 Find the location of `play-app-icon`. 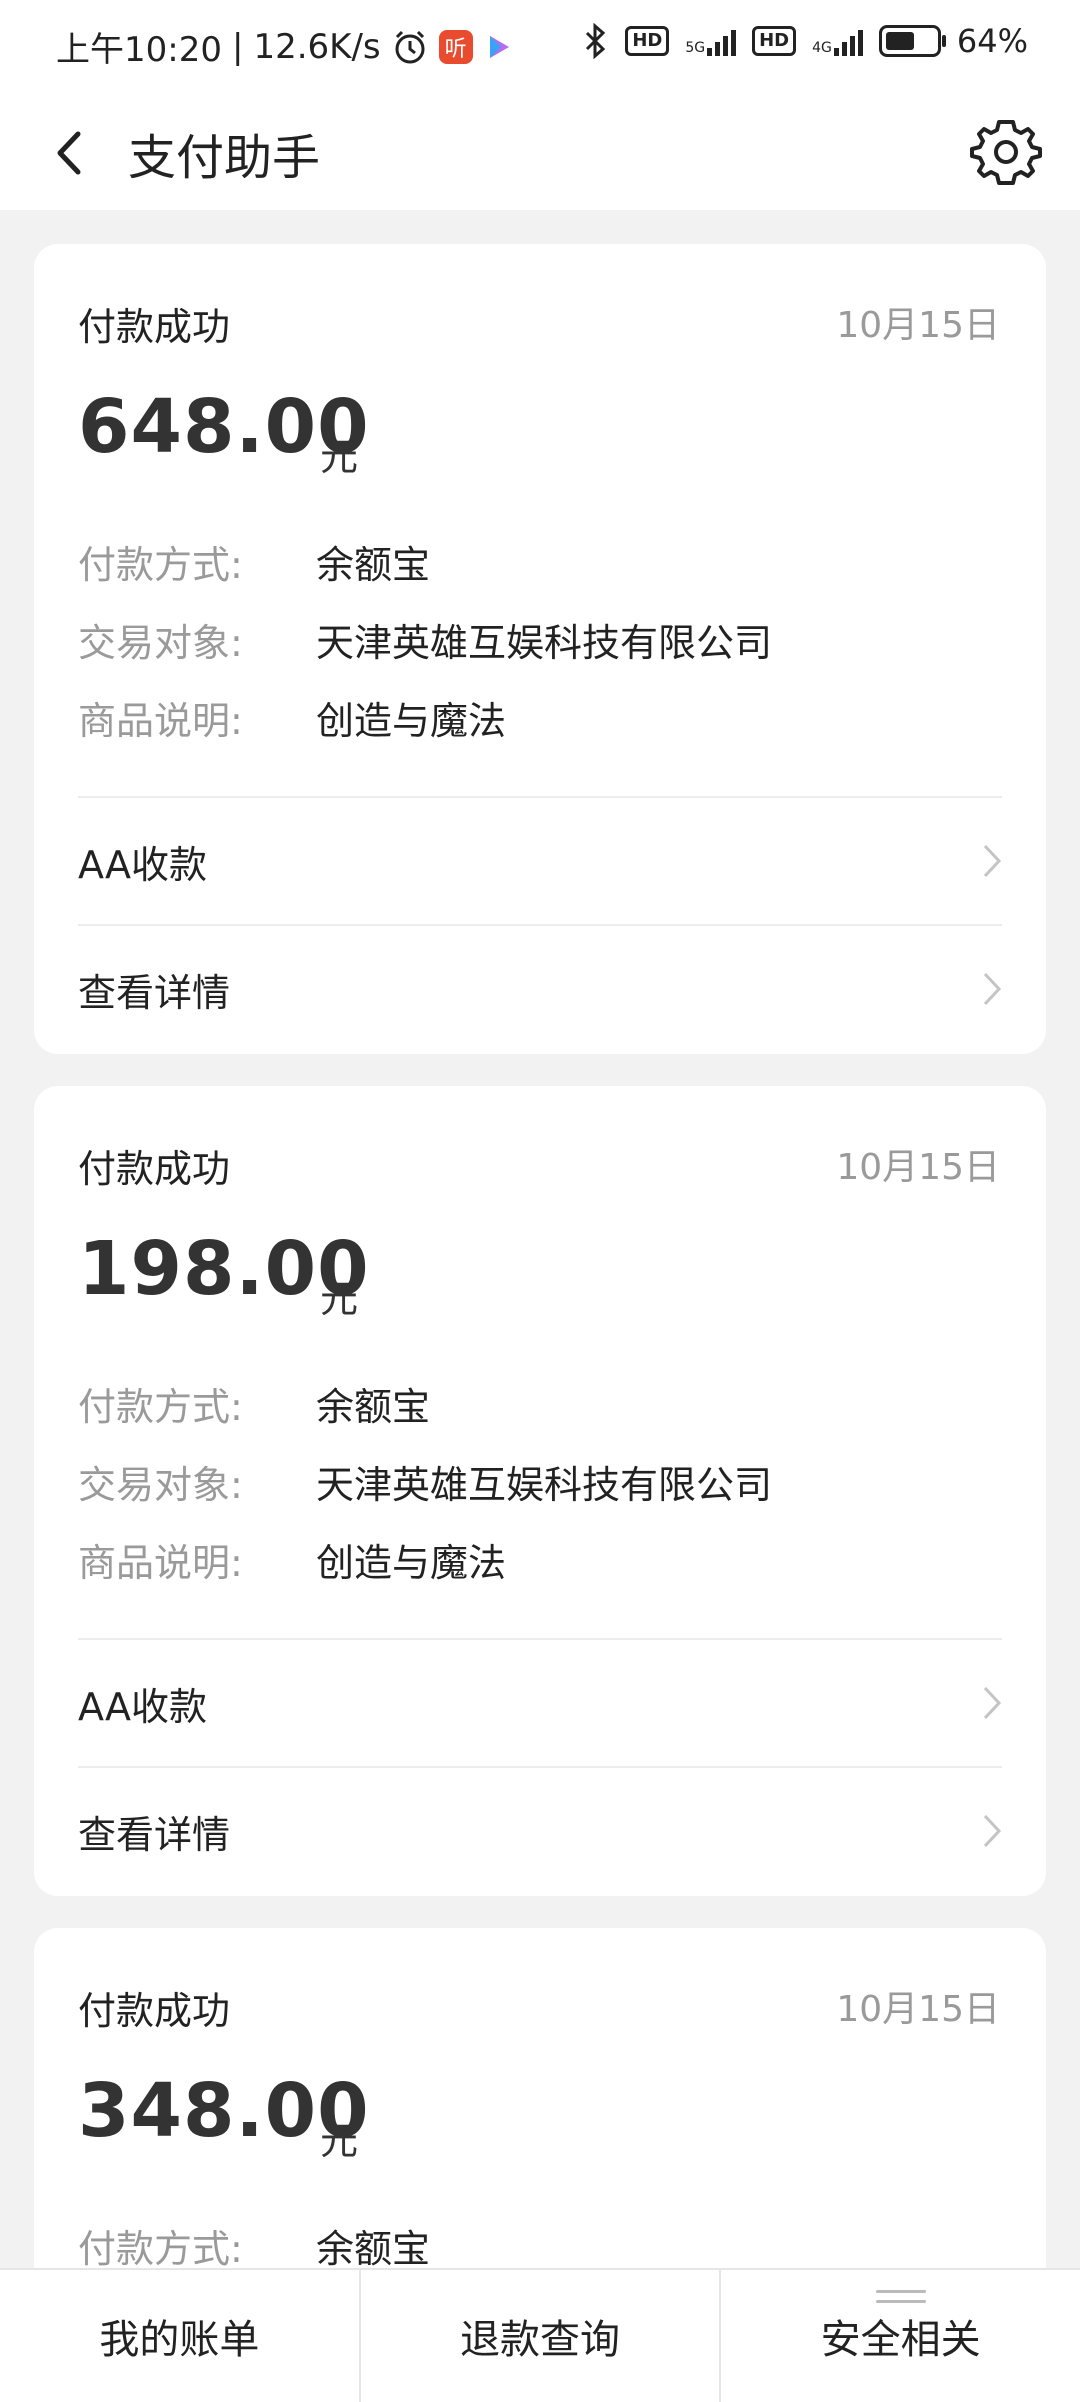

play-app-icon is located at coordinates (499, 46).